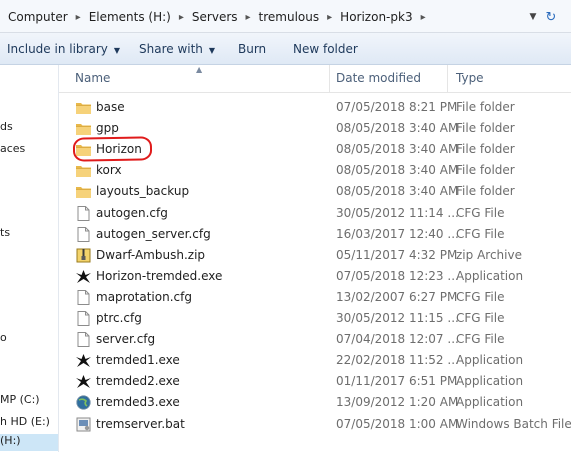 Image resolution: width=571 pixels, height=452 pixels. I want to click on nav-item: ds, so click(29, 126).